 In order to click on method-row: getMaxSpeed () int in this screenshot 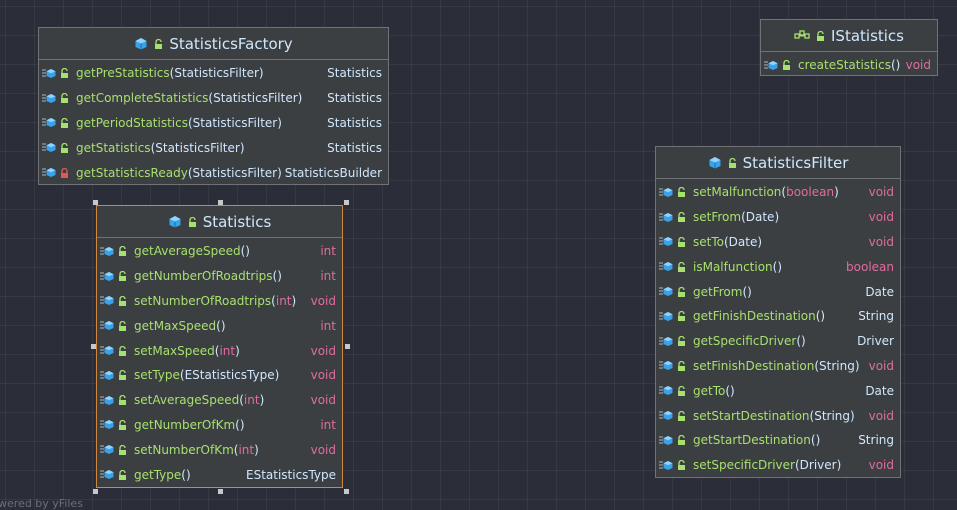, I will do `click(219, 325)`.